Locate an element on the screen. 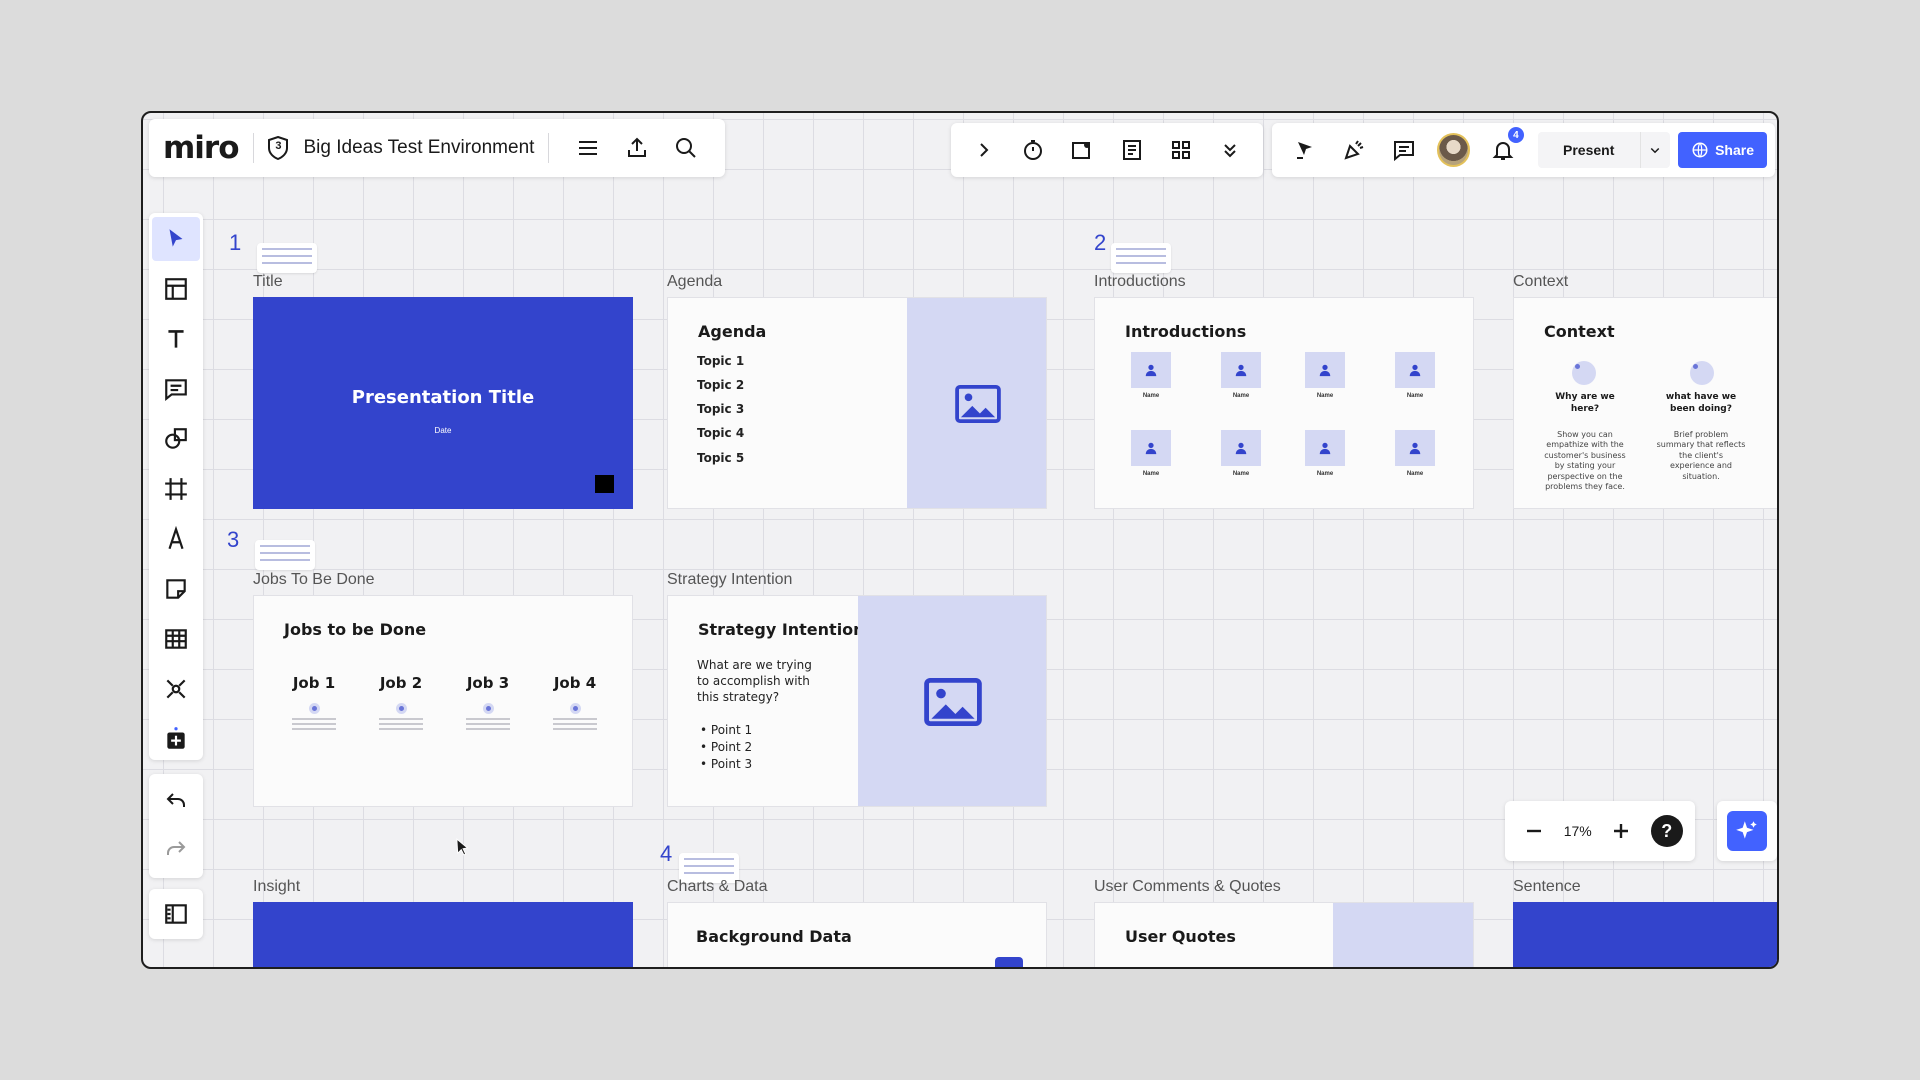  zoom-level: 17% is located at coordinates (1578, 831).